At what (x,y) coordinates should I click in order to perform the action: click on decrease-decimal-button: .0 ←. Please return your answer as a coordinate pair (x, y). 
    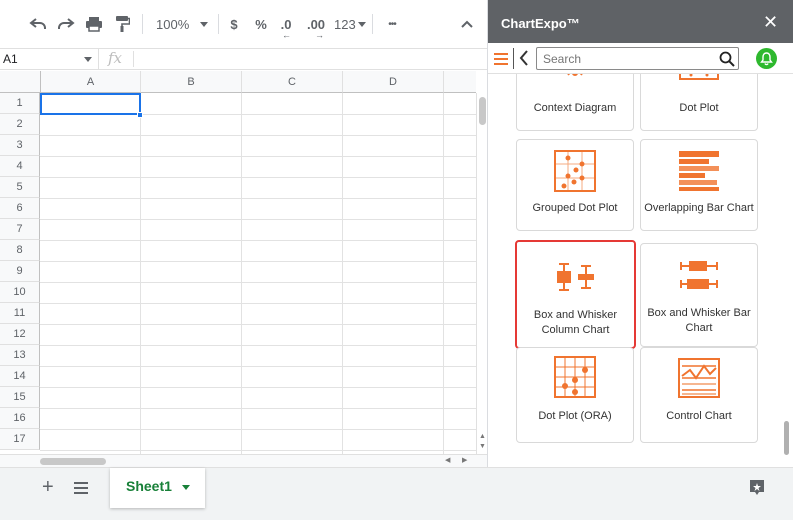
    Looking at the image, I should click on (286, 27).